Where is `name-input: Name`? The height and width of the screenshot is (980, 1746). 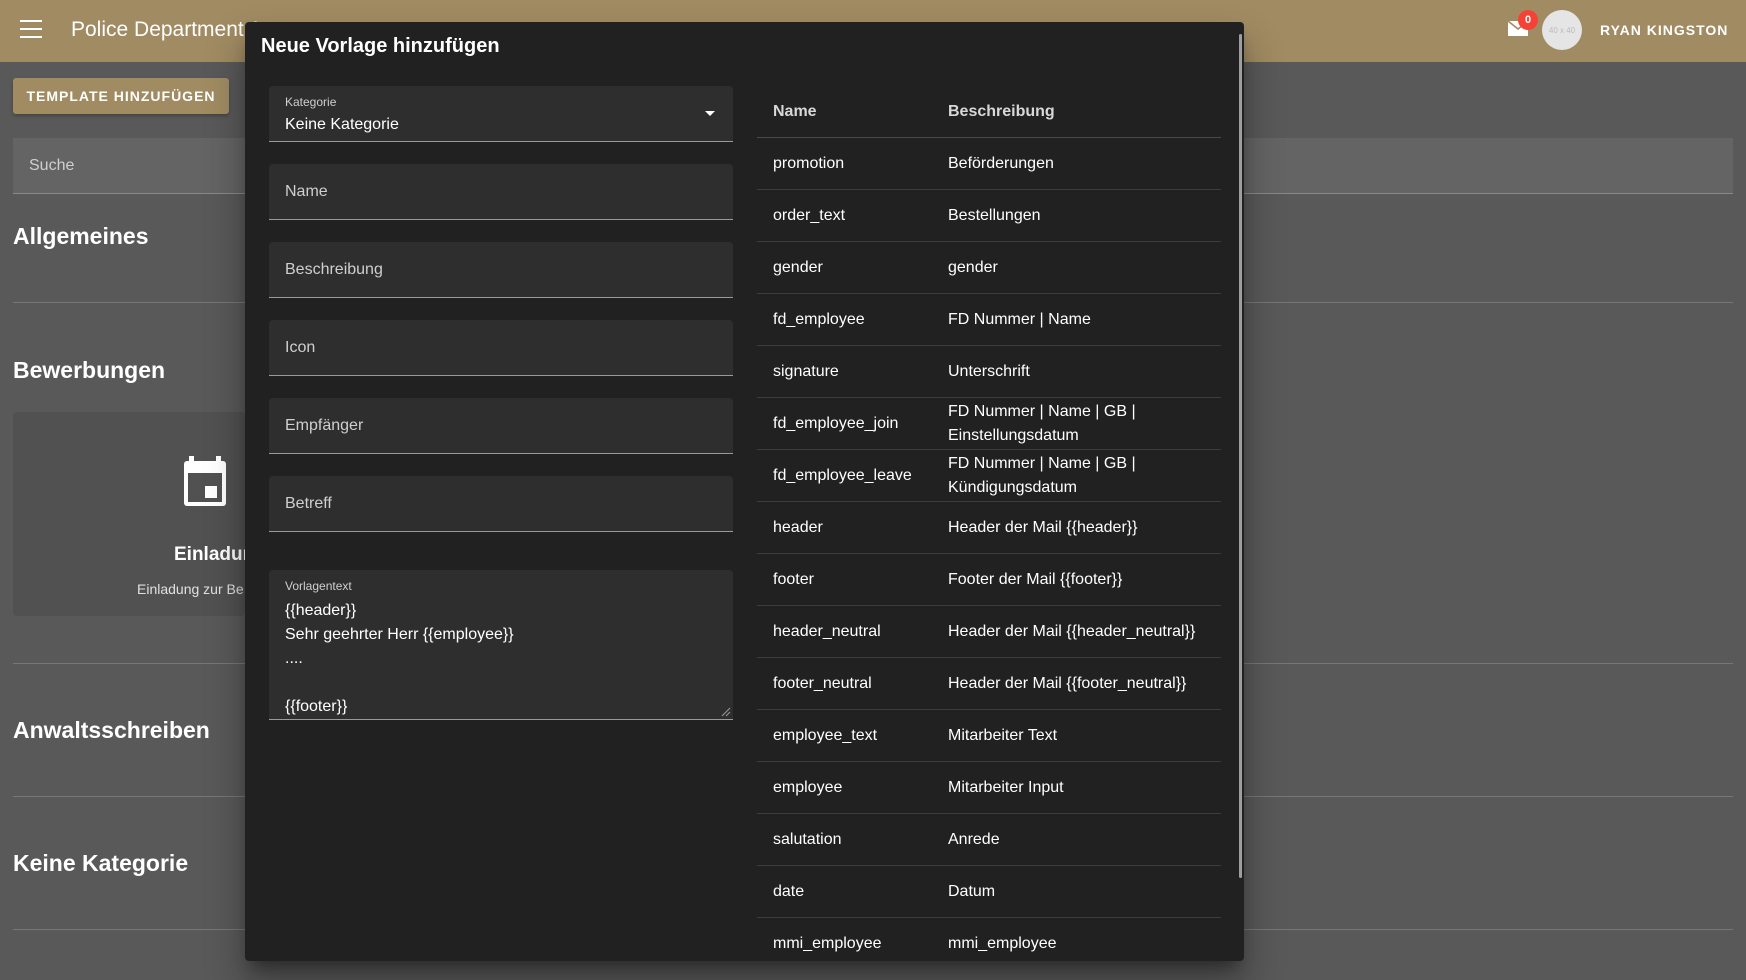 name-input: Name is located at coordinates (501, 192).